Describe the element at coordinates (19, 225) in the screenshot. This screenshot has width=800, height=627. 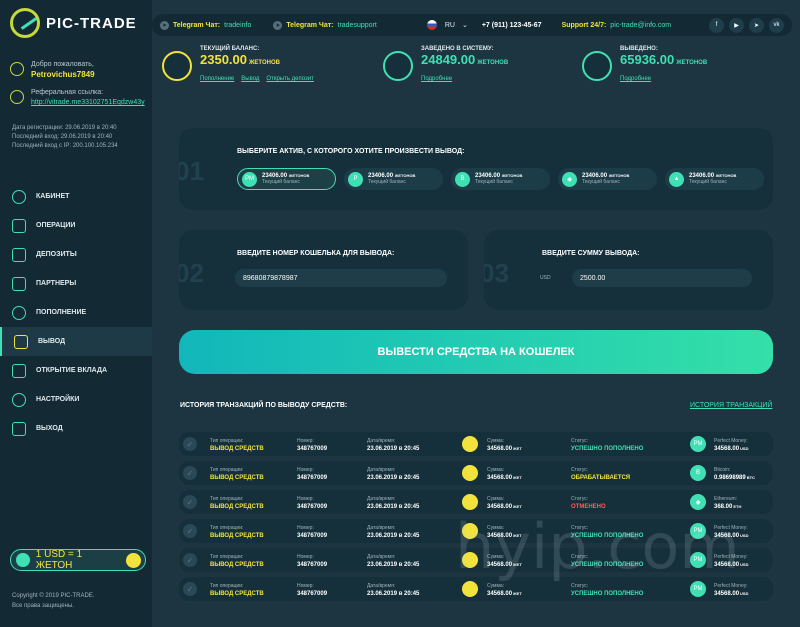
I see `operations-icon` at that location.